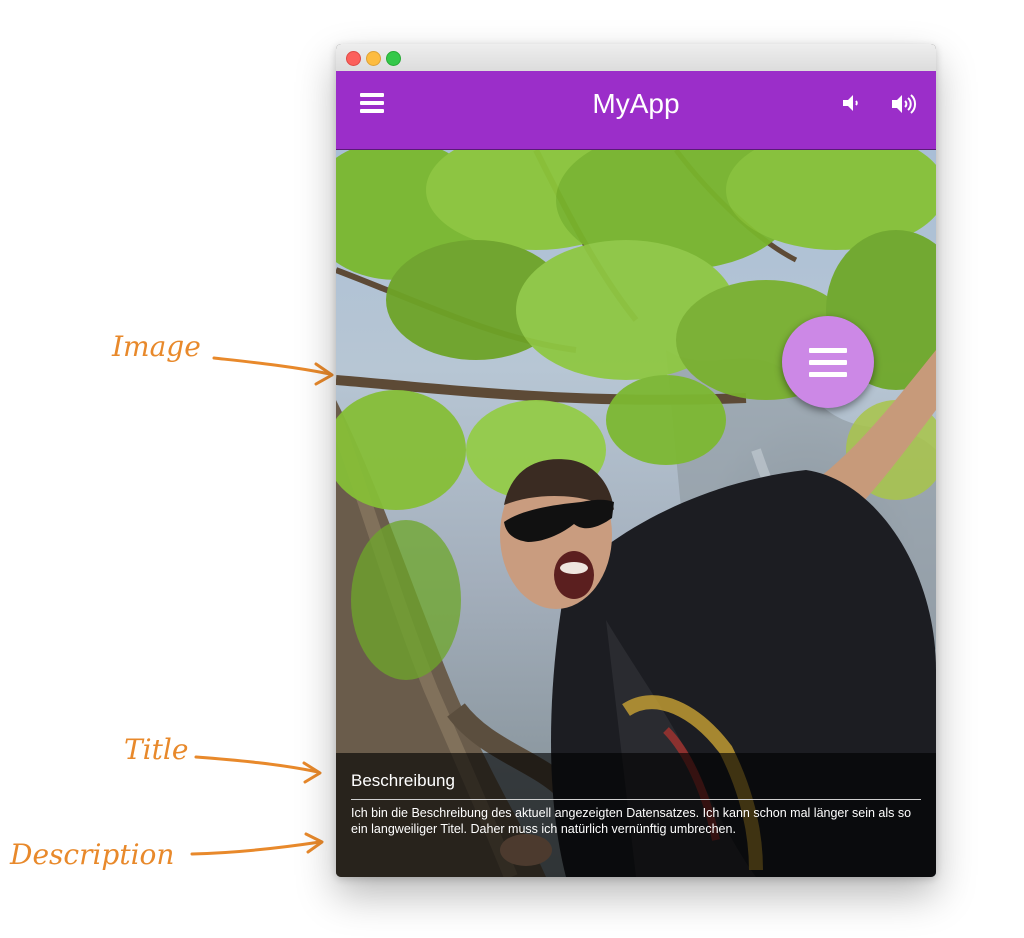 The height and width of the screenshot is (938, 1024). Describe the element at coordinates (256, 848) in the screenshot. I see `annotation-arrow-description` at that location.